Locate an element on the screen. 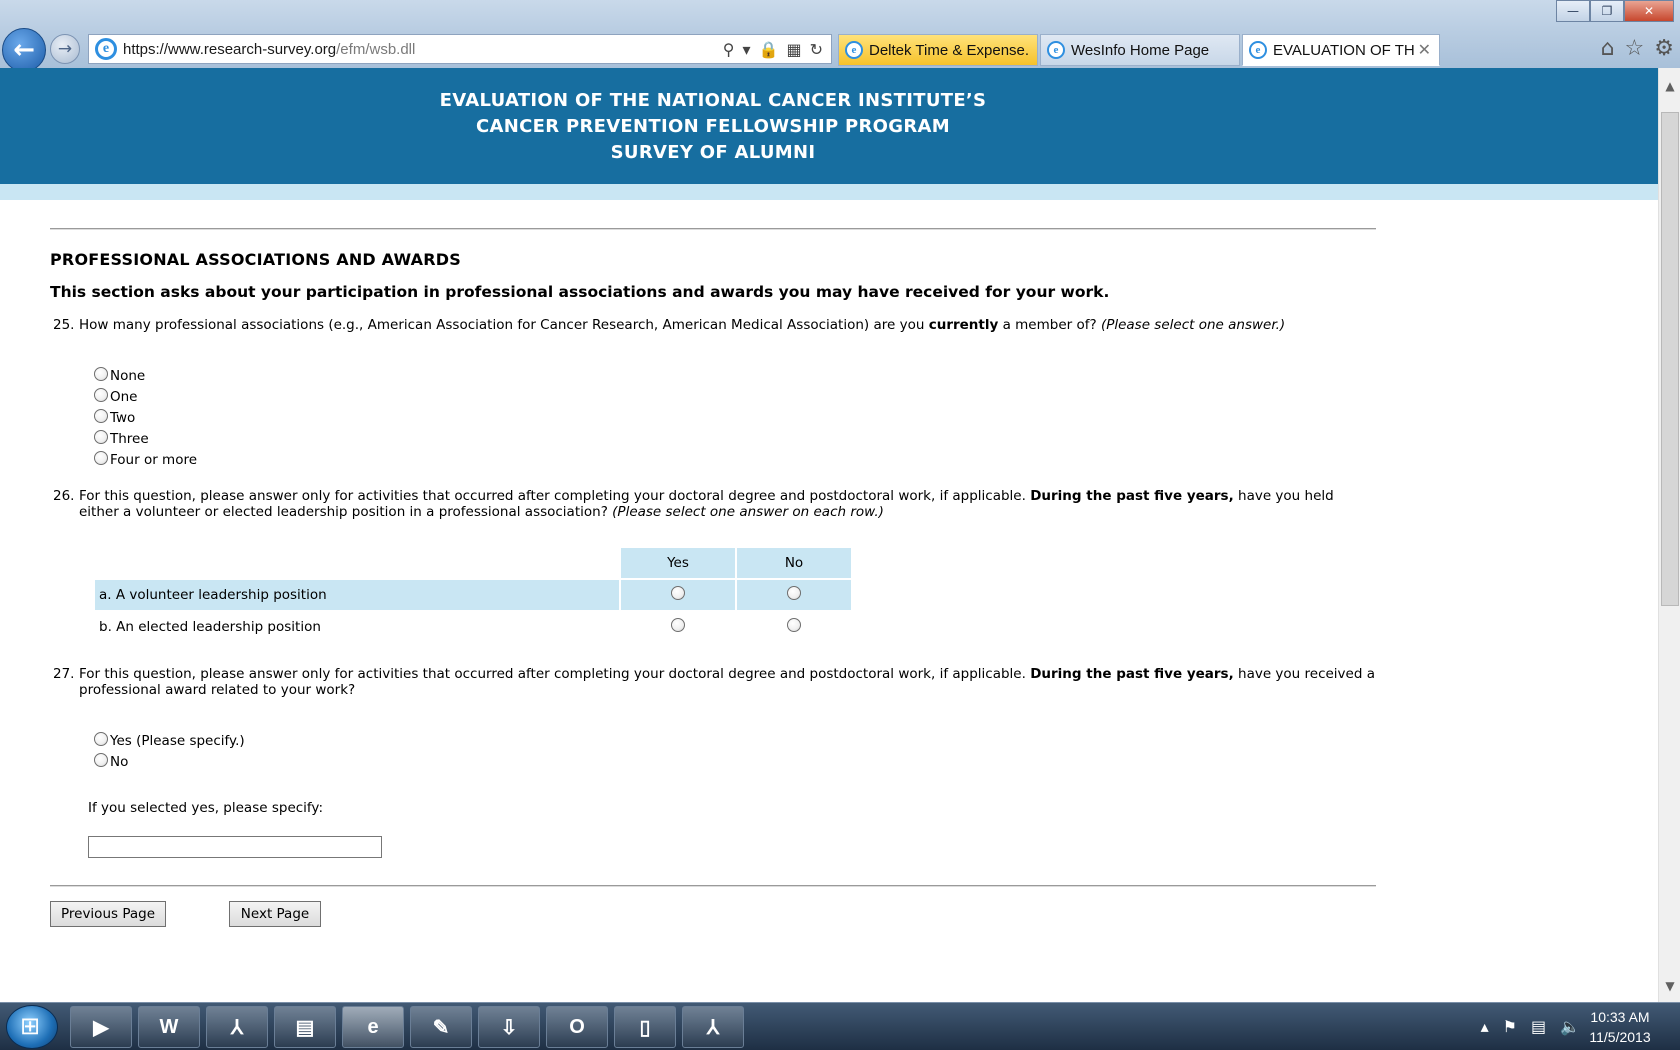  url-path: /efm/wsb.dll is located at coordinates (376, 49).